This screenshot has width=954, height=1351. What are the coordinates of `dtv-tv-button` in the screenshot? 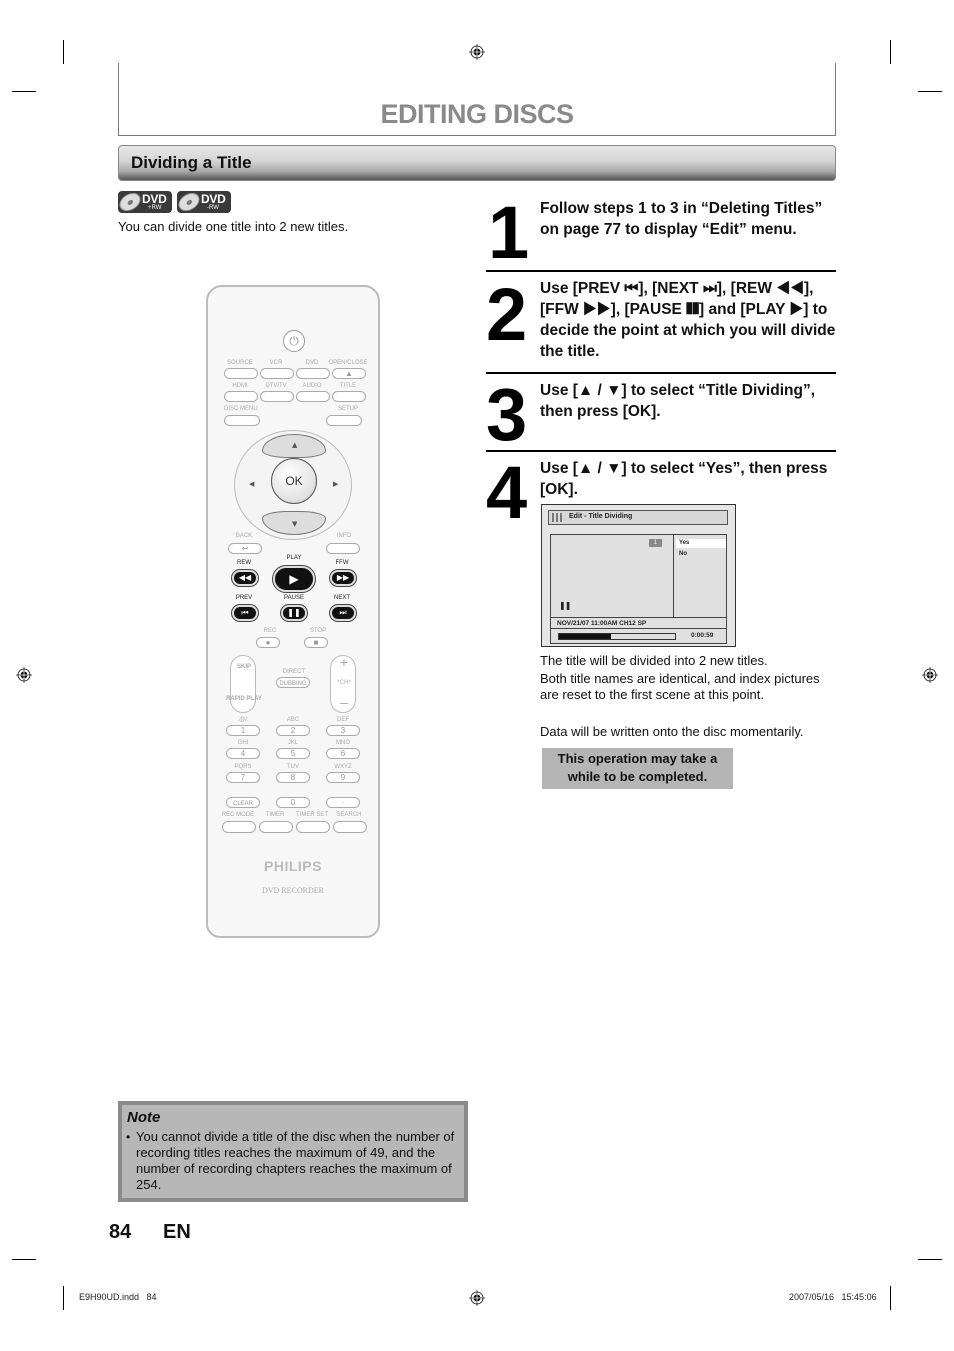 It's located at (277, 396).